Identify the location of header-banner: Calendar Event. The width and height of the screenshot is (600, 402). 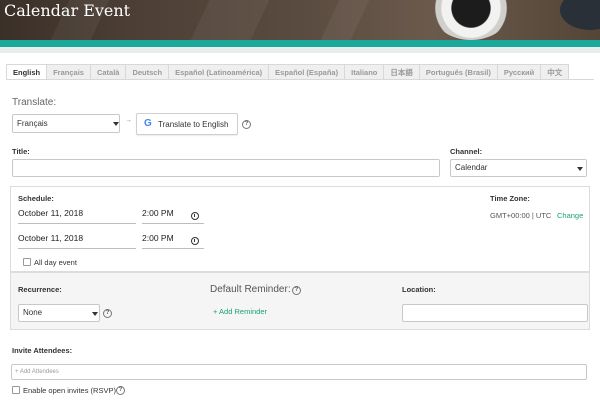
(300, 20).